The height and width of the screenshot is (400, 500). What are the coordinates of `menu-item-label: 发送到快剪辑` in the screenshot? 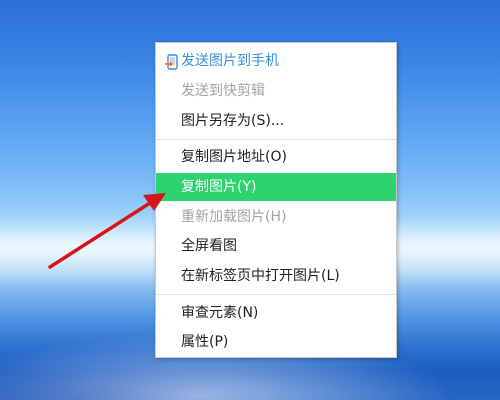 It's located at (223, 91).